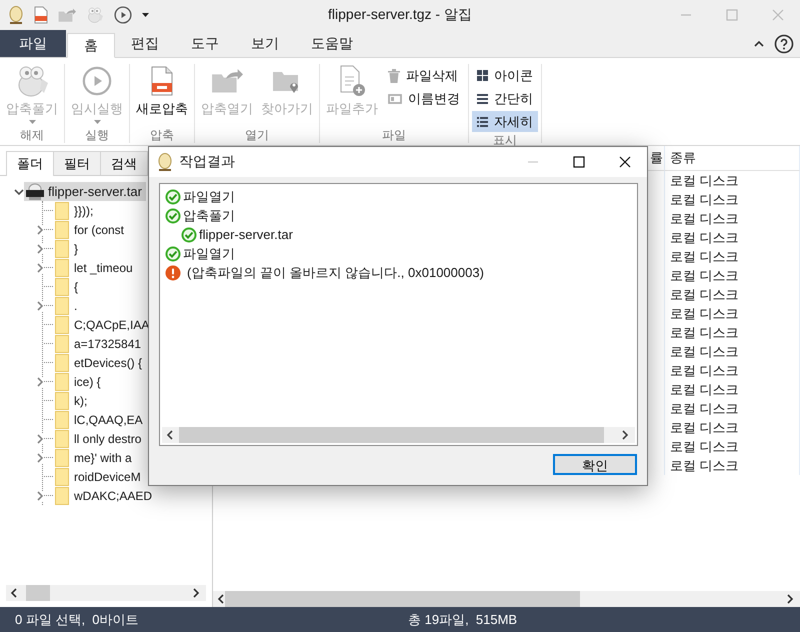 The width and height of the screenshot is (800, 632). Describe the element at coordinates (505, 75) in the screenshot. I see `ribbon-button: 아이콘` at that location.